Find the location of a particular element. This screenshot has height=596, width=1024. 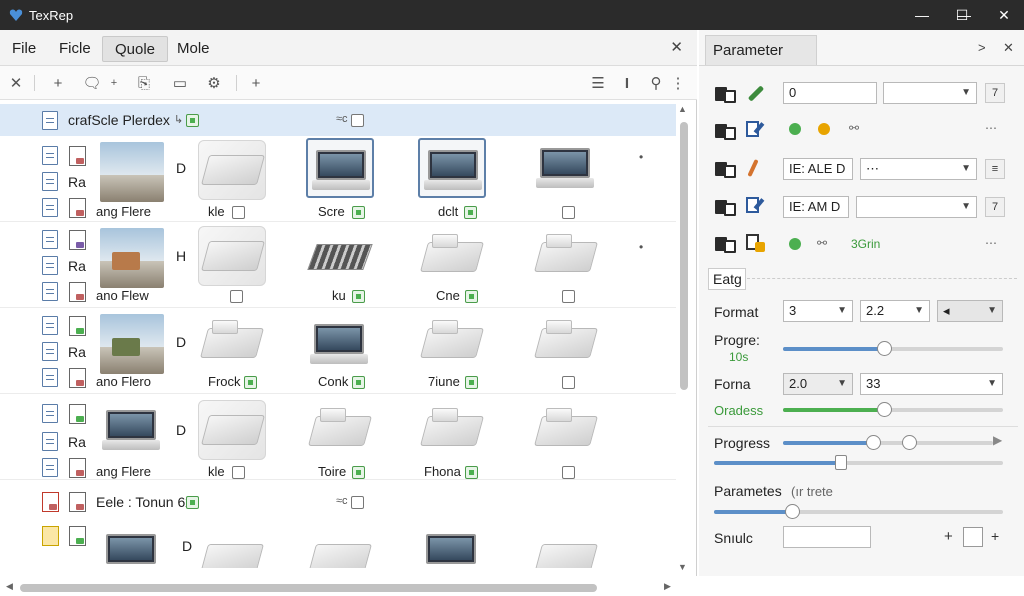

value-field: IE: ALE D is located at coordinates (818, 169).